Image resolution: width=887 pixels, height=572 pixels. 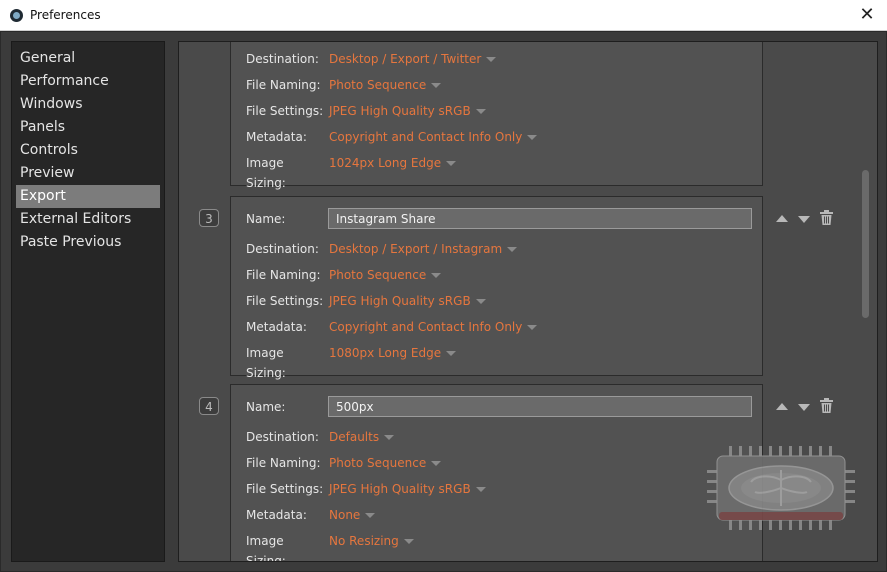 What do you see at coordinates (354, 437) in the screenshot?
I see `destination-value: Defaults` at bounding box center [354, 437].